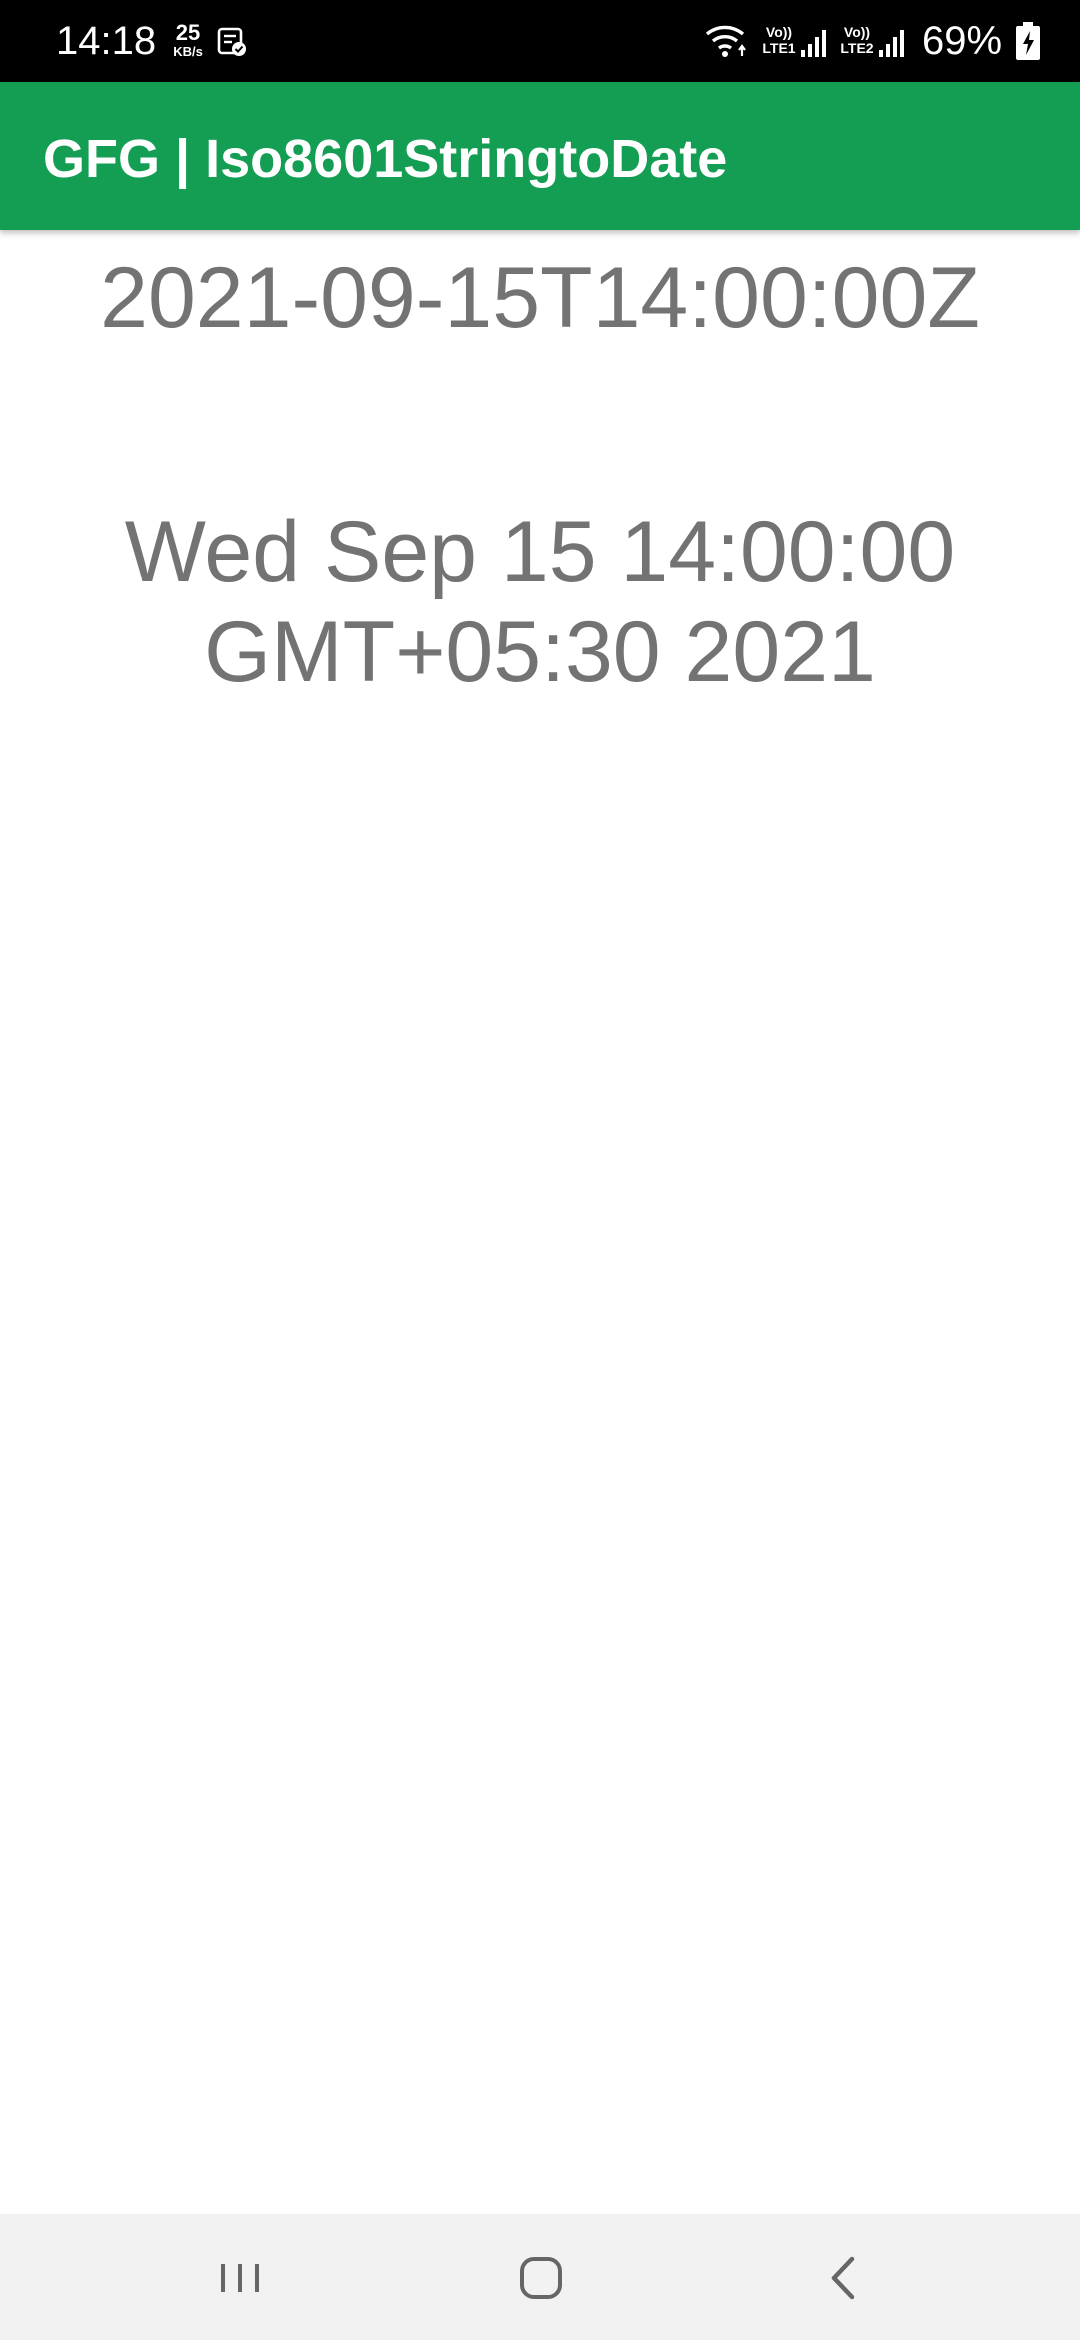  I want to click on volte1-label: Vo)), so click(779, 32).